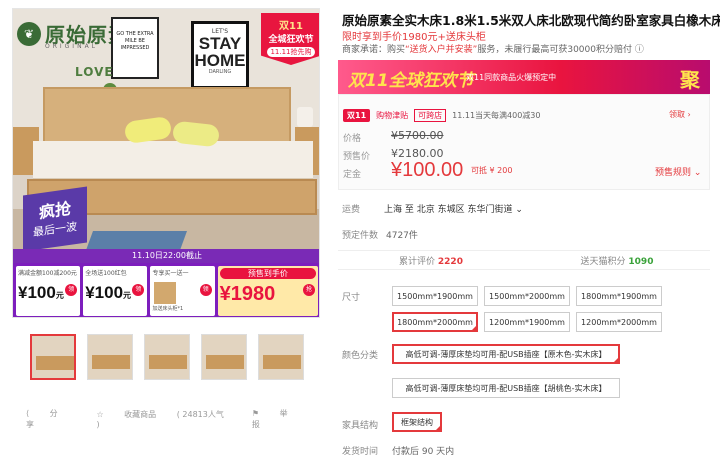 This screenshot has height=460, width=720. What do you see at coordinates (357, 157) in the screenshot?
I see `deposit-label: 预售价` at bounding box center [357, 157].